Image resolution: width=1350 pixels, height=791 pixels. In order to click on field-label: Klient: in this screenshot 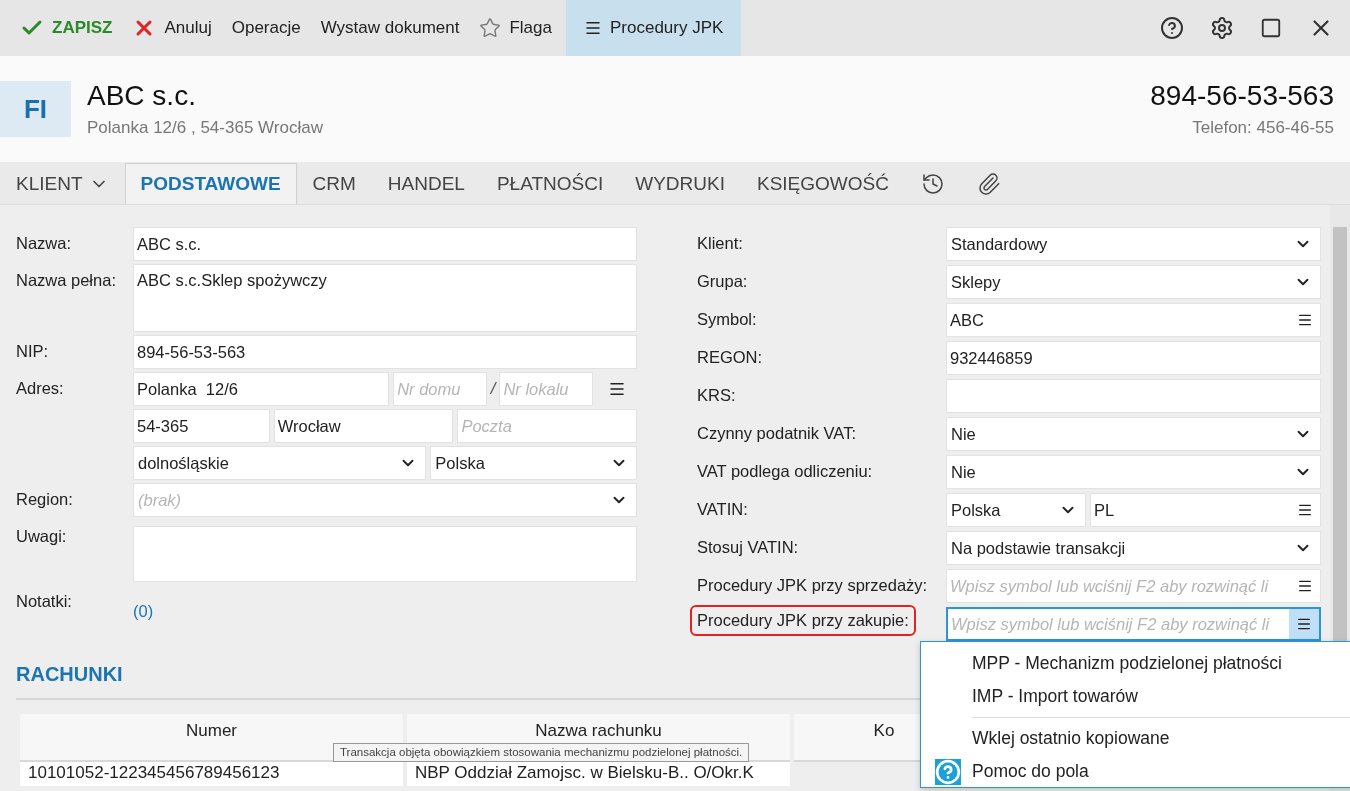, I will do `click(720, 243)`.